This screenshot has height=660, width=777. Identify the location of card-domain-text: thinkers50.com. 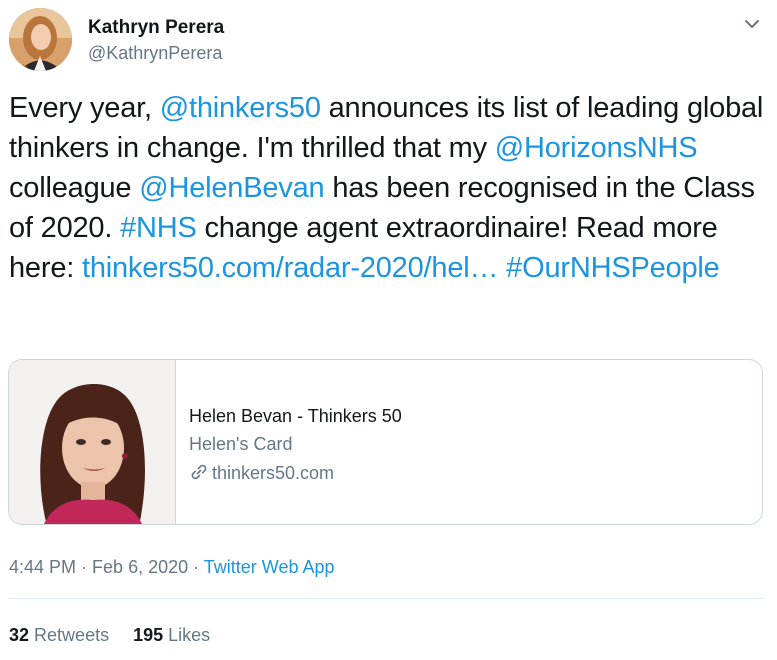
(273, 473).